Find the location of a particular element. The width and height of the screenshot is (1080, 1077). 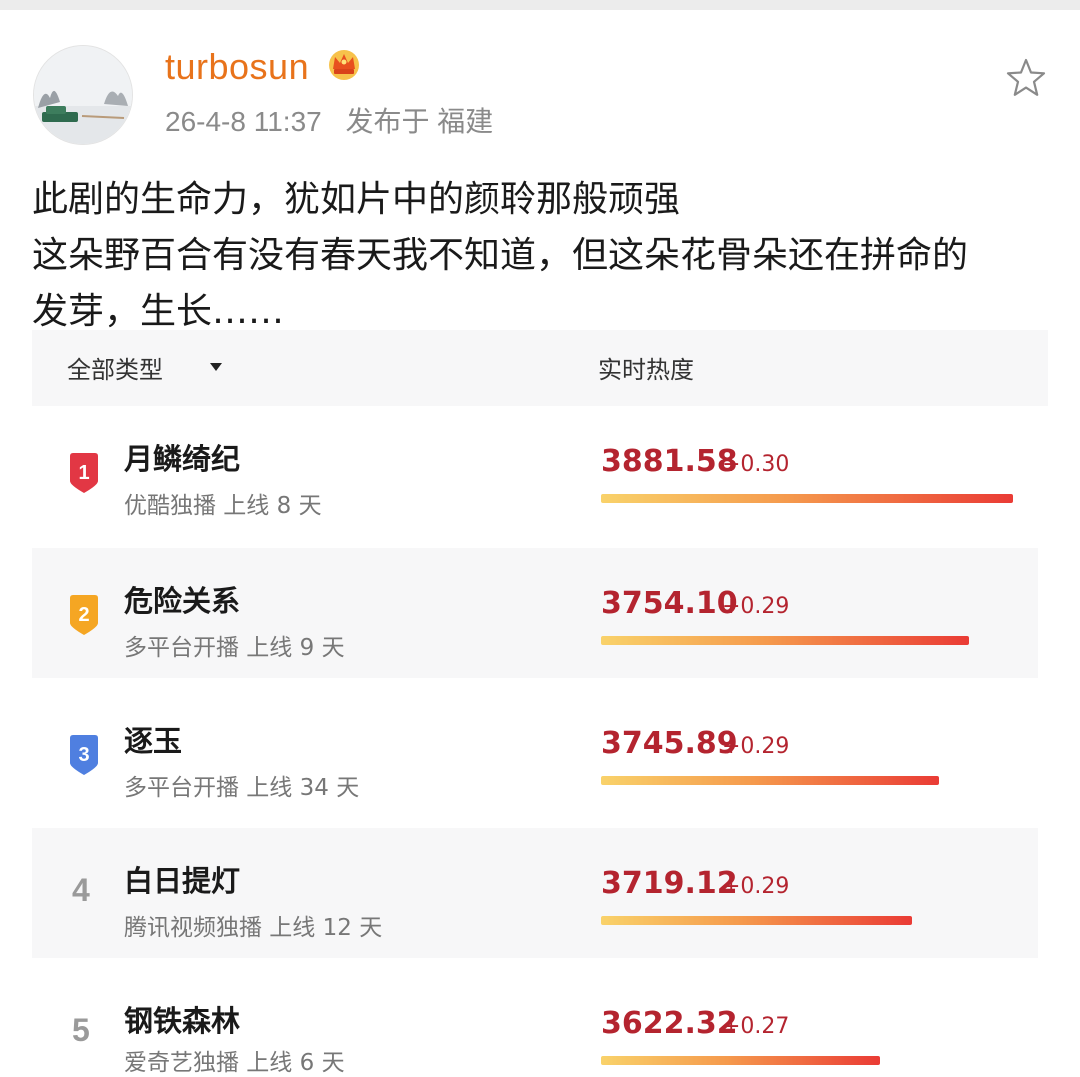

post-text-line: 这朵野百合有没有春天我不知道，但这朵花骨朵还在拼命的 is located at coordinates (500, 255).